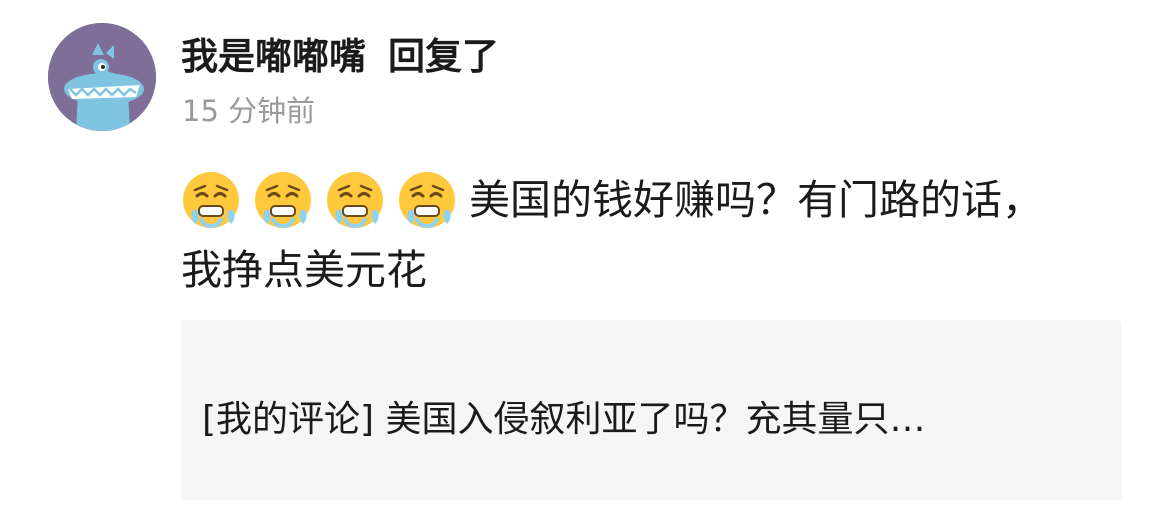 This screenshot has width=1170, height=516. I want to click on blue-monster-avatar-icon, so click(102, 77).